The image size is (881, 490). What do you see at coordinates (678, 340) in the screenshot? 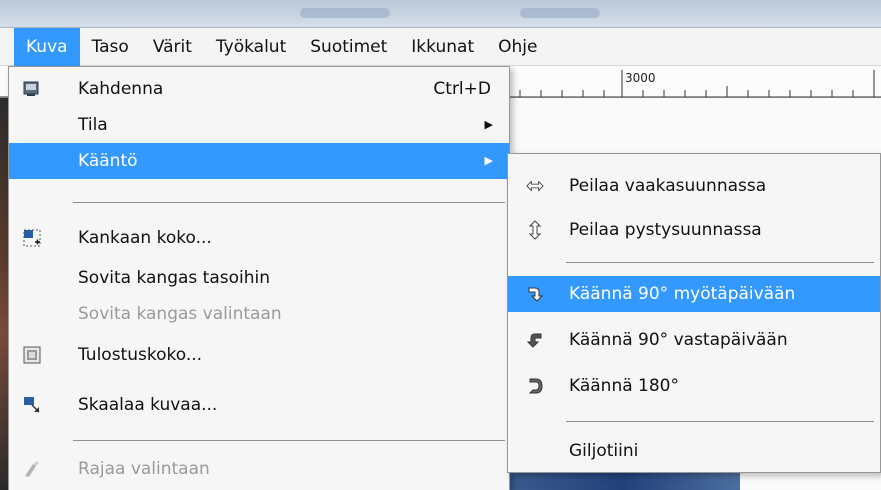
I see `rotate-ccw-label: Käännä 90° vastapäivään` at bounding box center [678, 340].